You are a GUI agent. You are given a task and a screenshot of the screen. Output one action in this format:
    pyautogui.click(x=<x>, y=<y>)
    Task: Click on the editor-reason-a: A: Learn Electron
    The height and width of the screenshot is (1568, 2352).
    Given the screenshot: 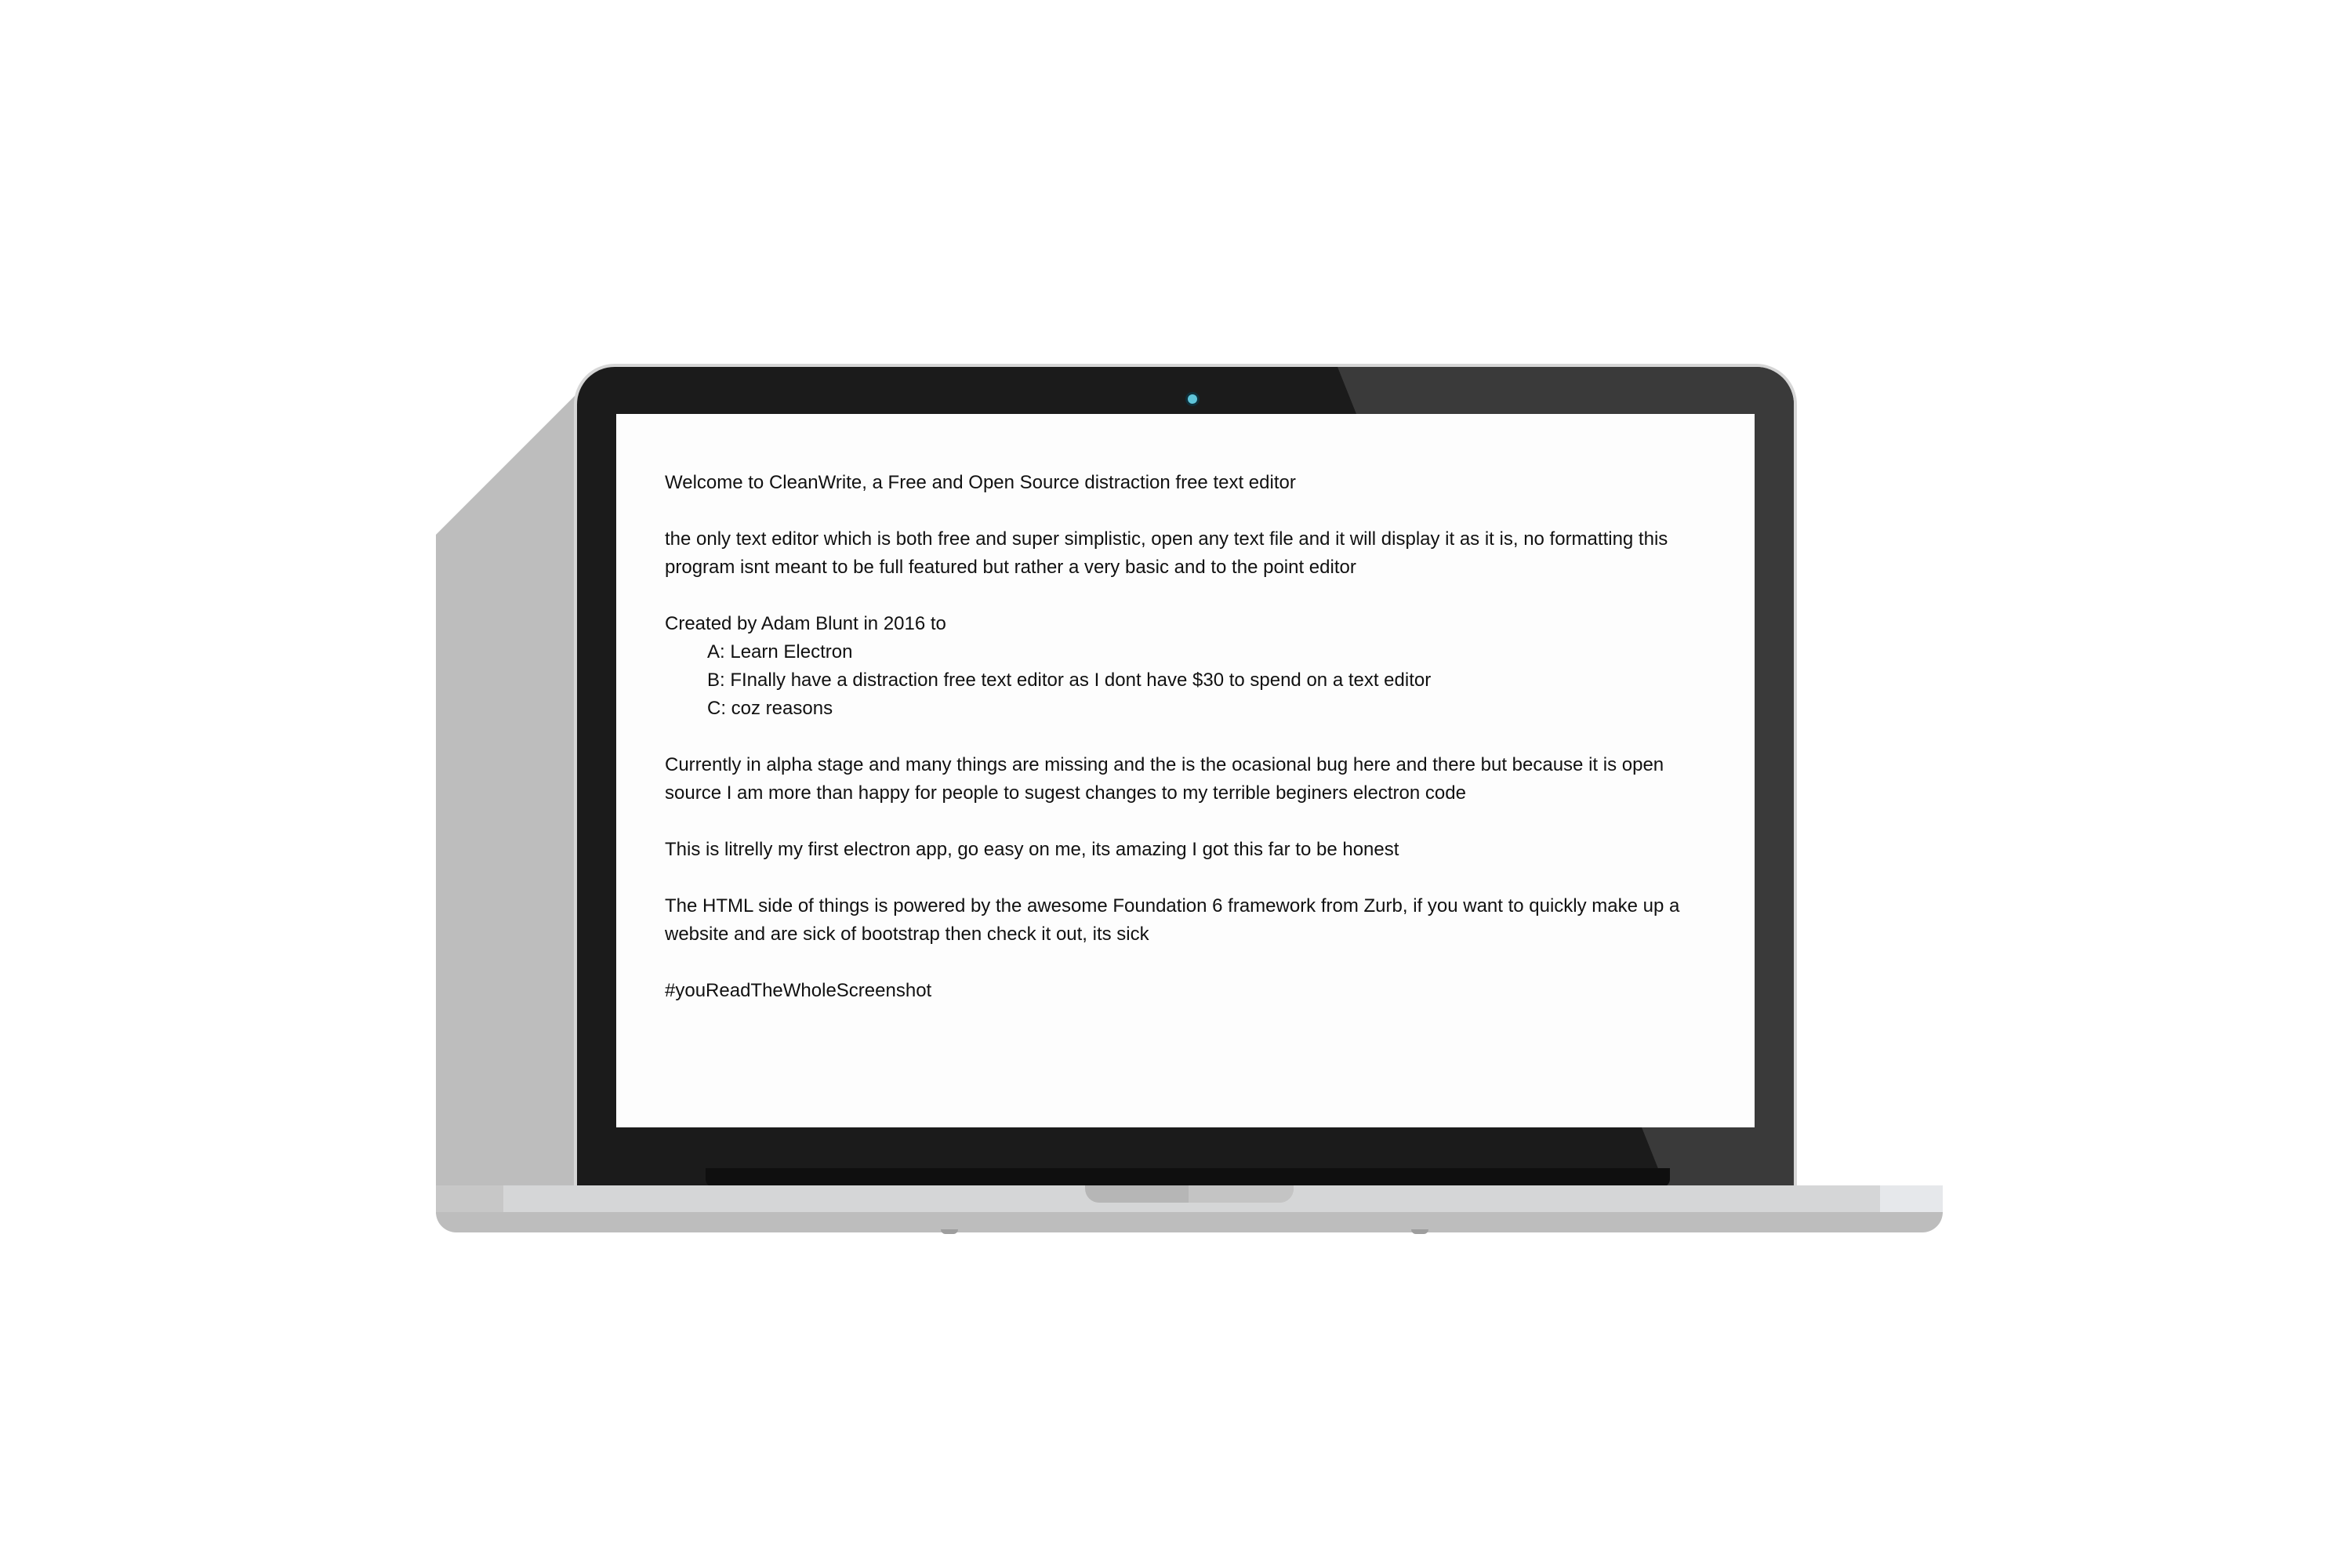 What is the action you would take?
    pyautogui.click(x=780, y=651)
    